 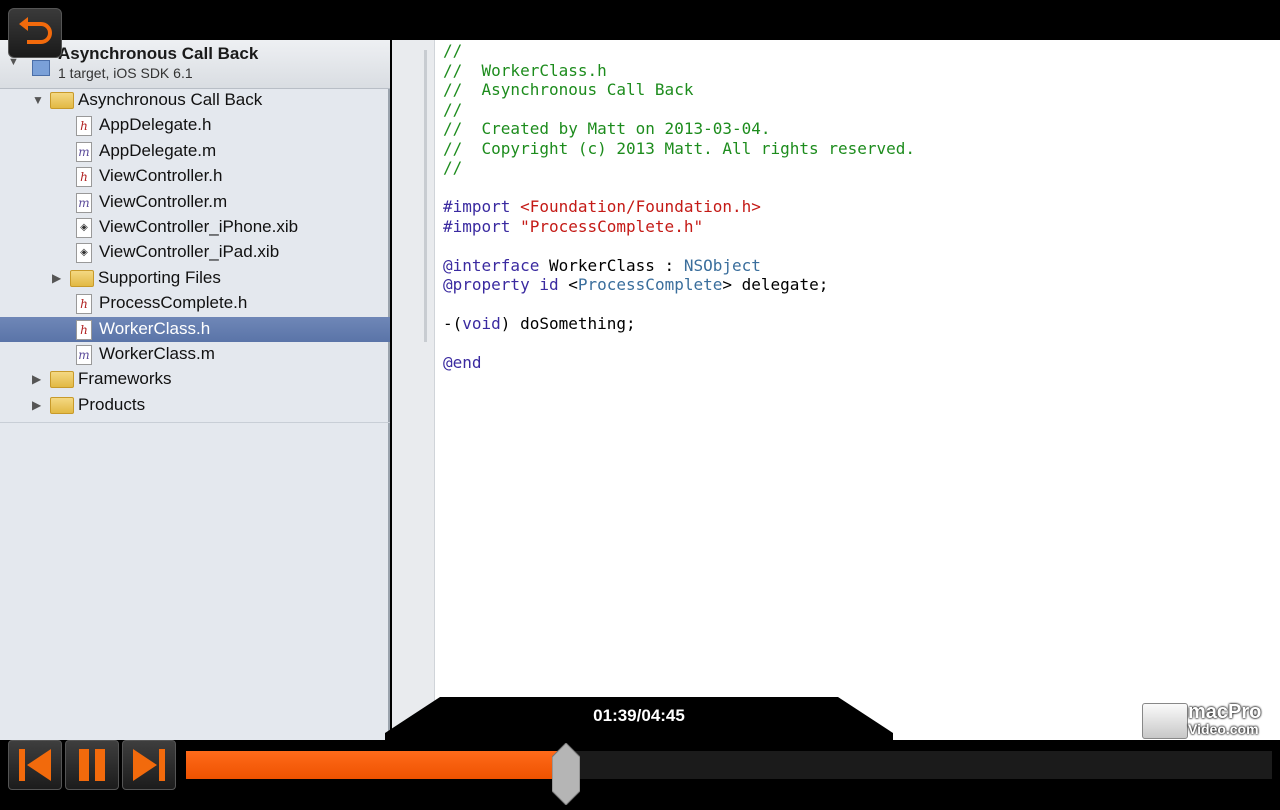 I want to click on project-title: Asynchronous Call Back, so click(x=158, y=53).